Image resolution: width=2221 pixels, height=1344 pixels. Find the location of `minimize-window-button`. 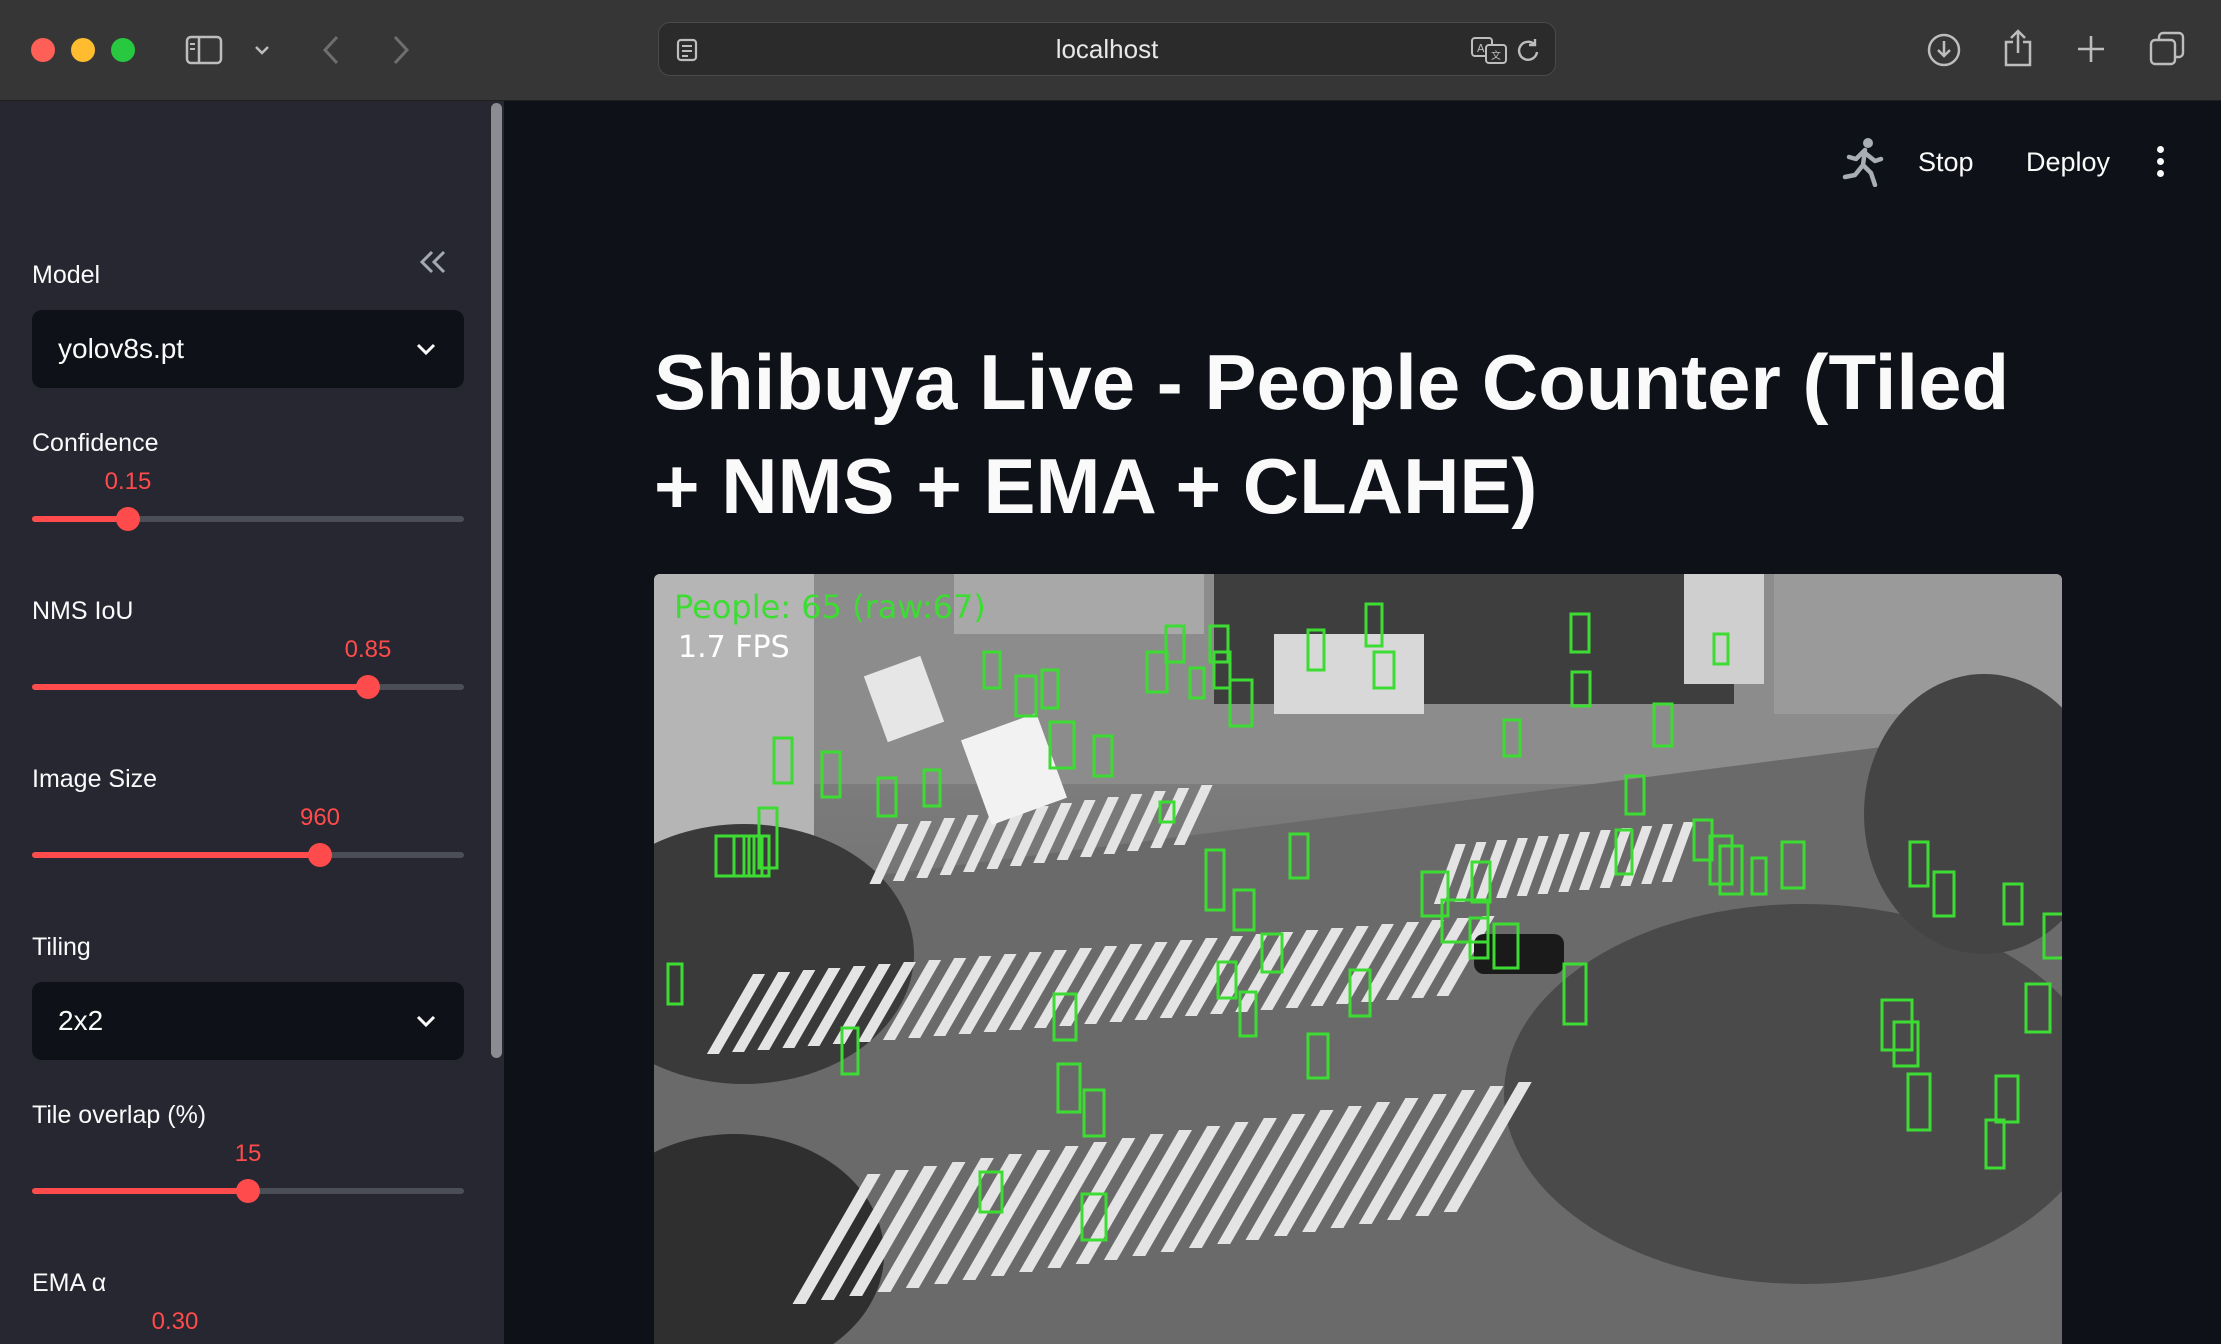

minimize-window-button is located at coordinates (83, 50).